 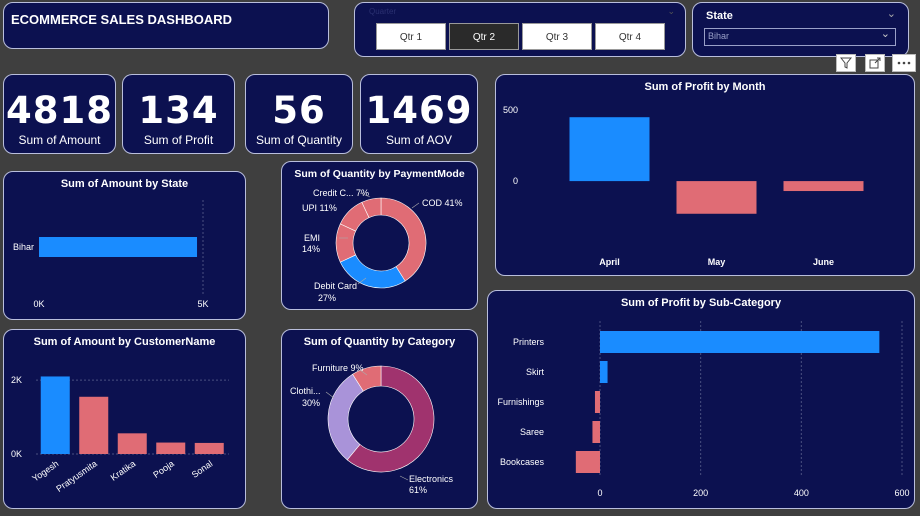 What do you see at coordinates (700, 493) in the screenshot?
I see `x-tick-label: 200` at bounding box center [700, 493].